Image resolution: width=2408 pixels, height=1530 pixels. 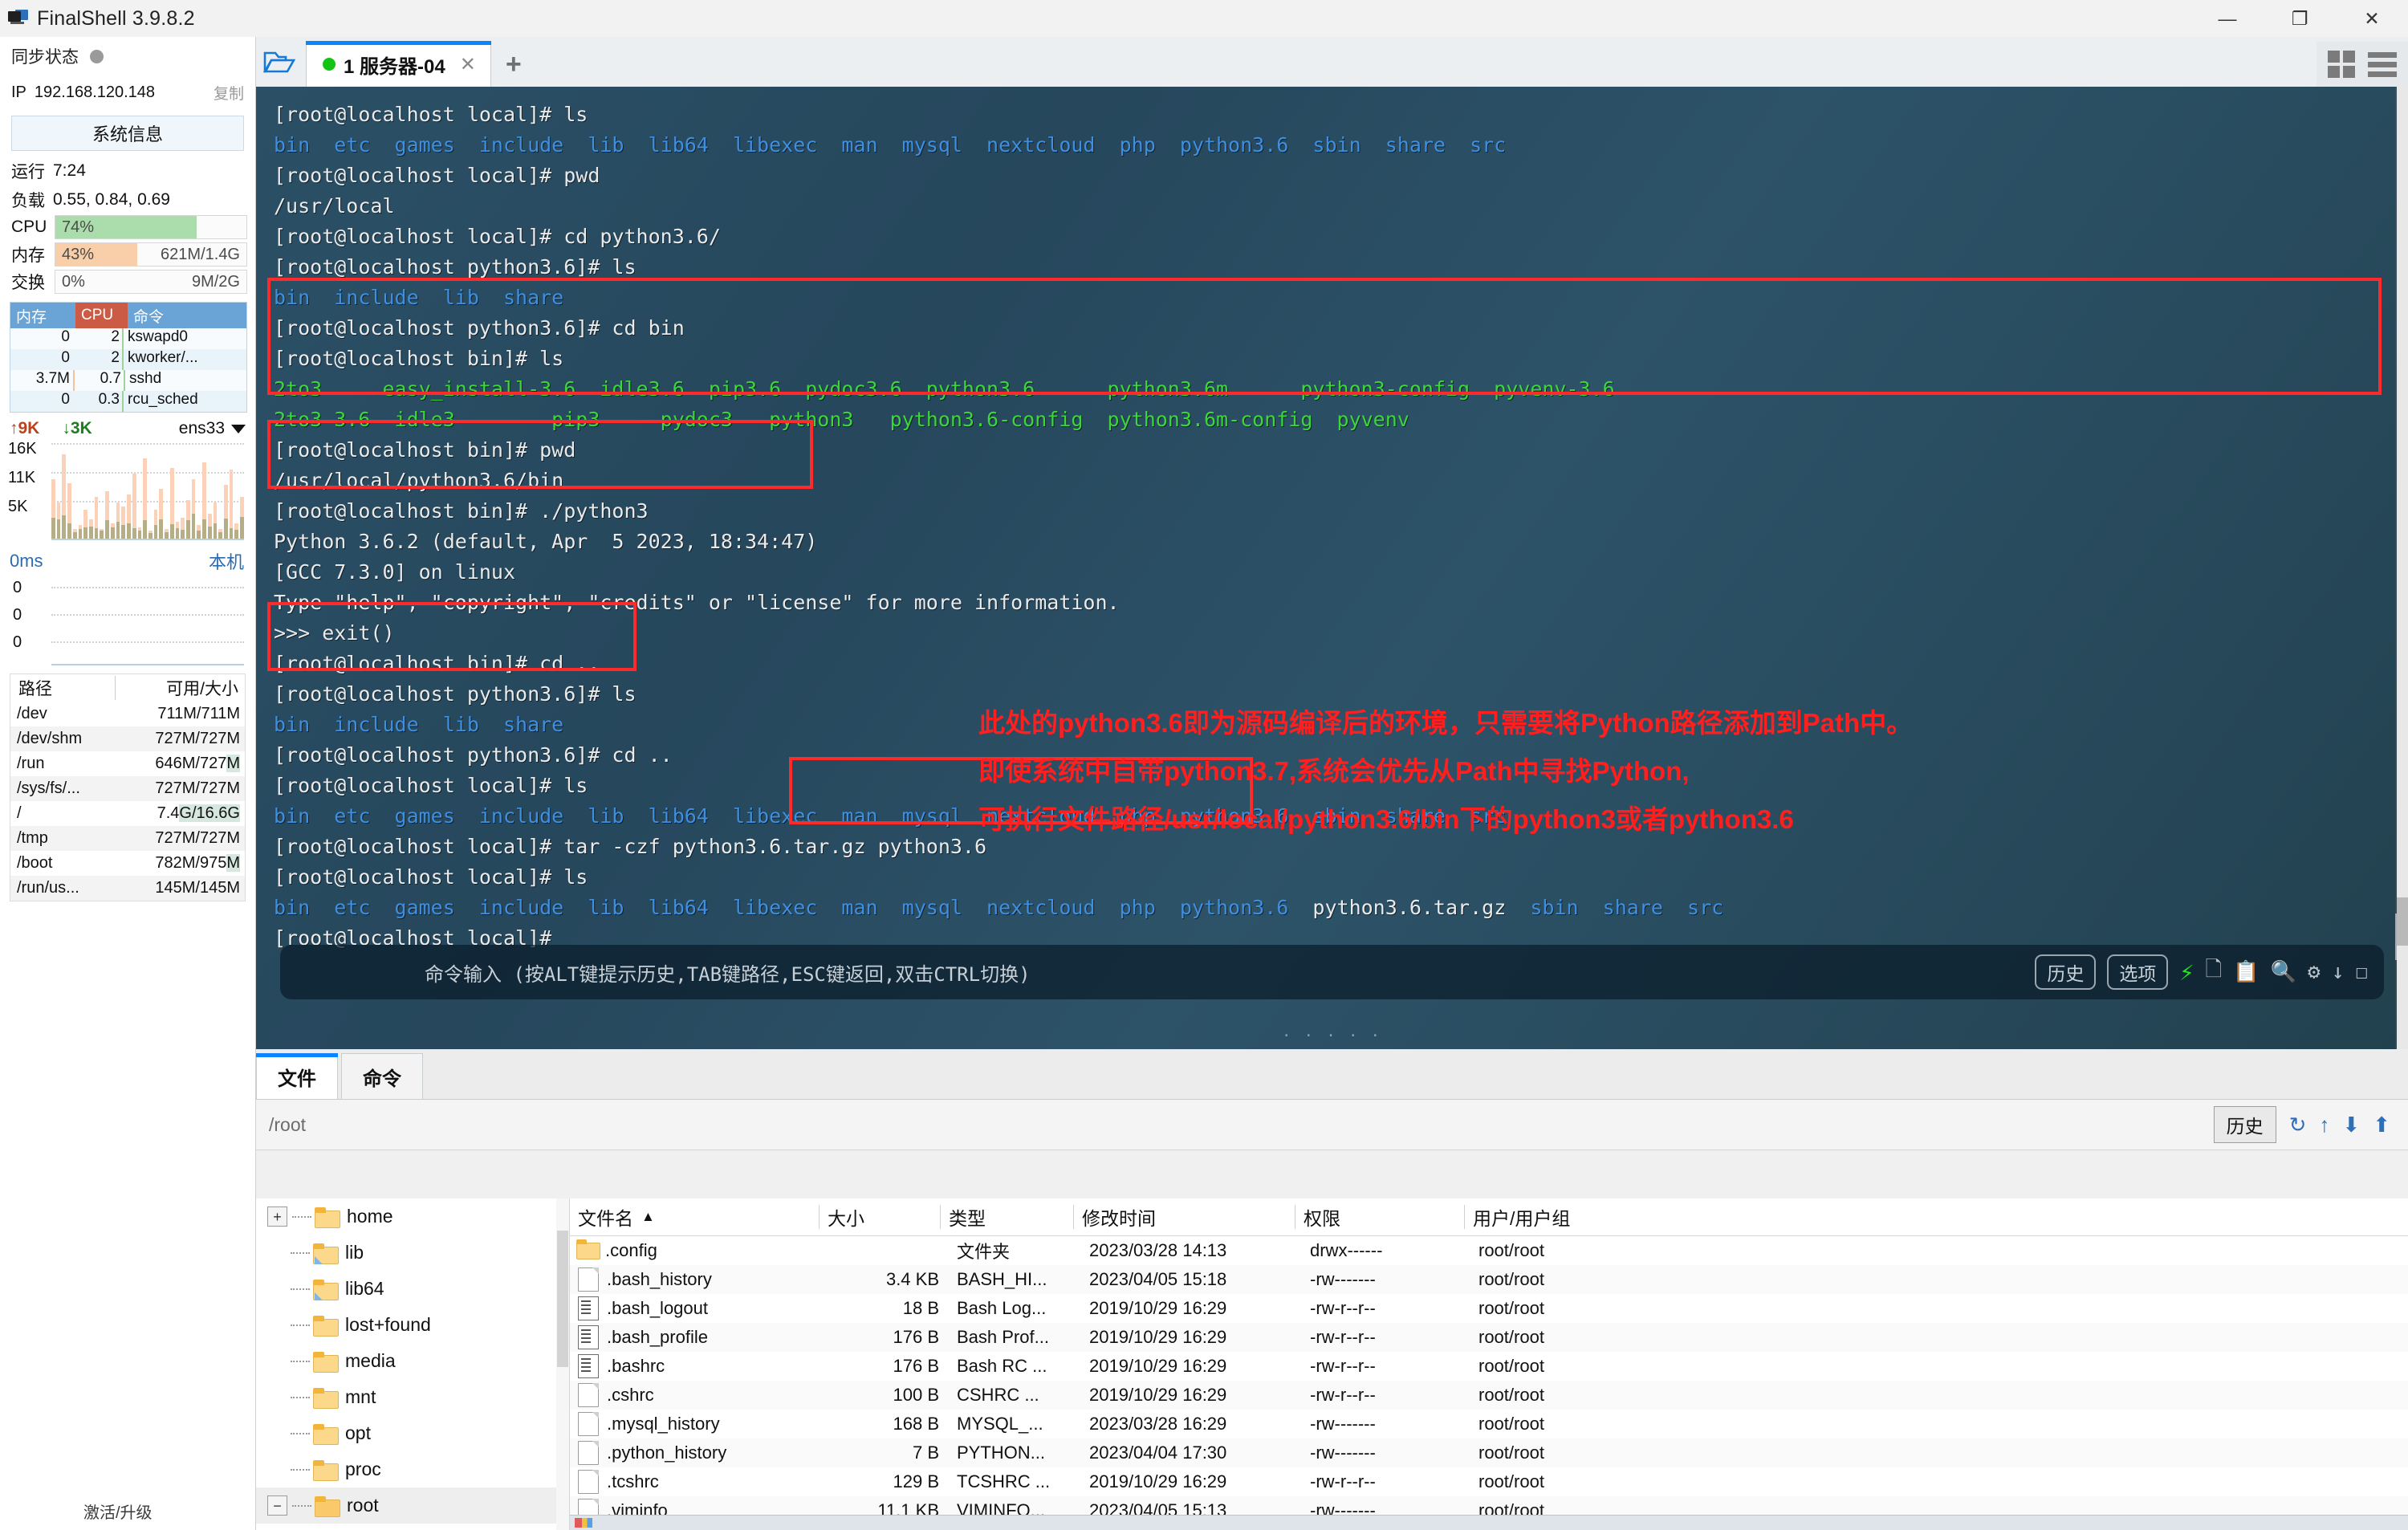 What do you see at coordinates (118, 1511) in the screenshot?
I see `activate-upgrade-link: 激活/升级` at bounding box center [118, 1511].